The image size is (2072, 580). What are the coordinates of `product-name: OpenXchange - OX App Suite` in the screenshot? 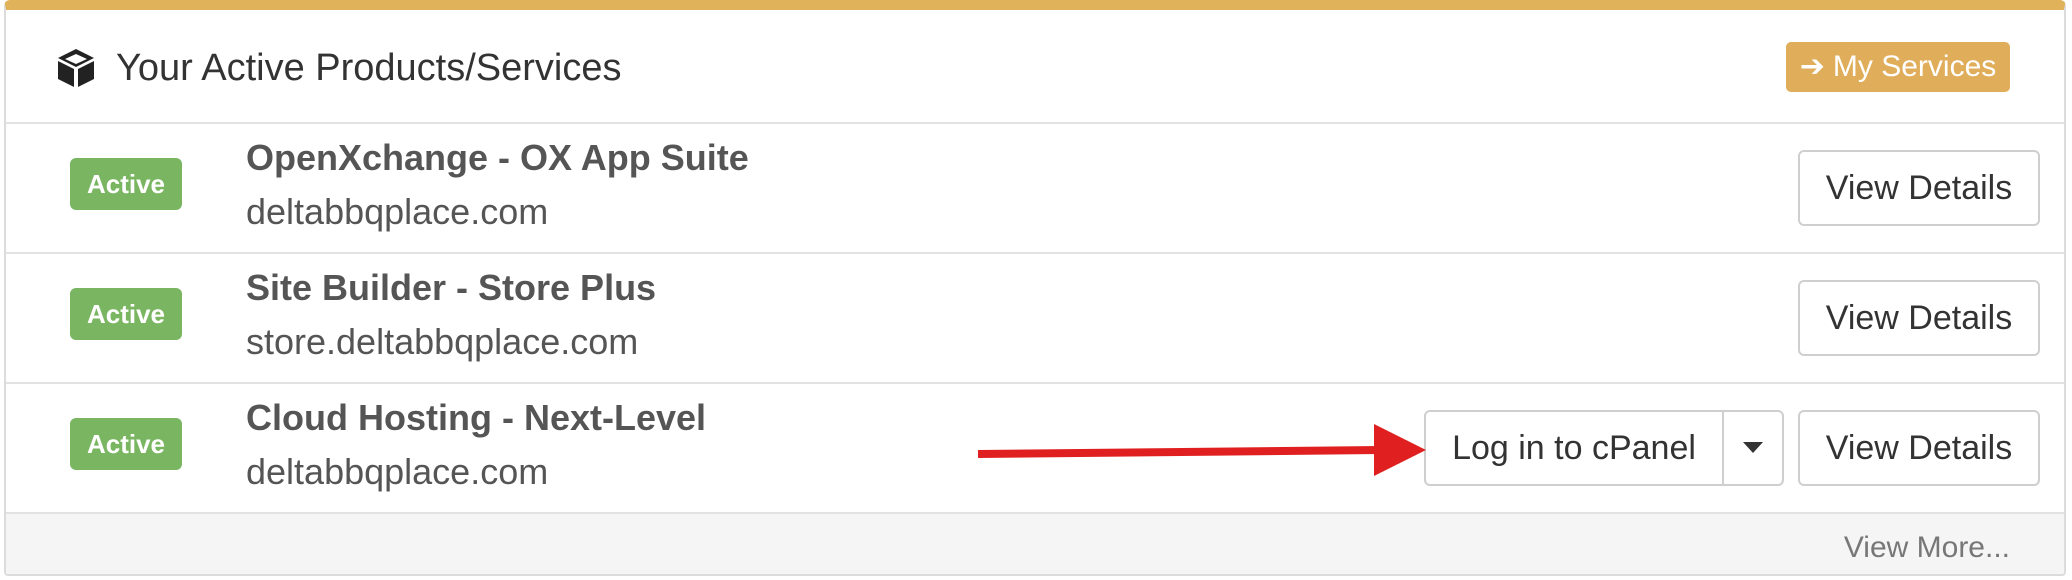 It's located at (497, 157).